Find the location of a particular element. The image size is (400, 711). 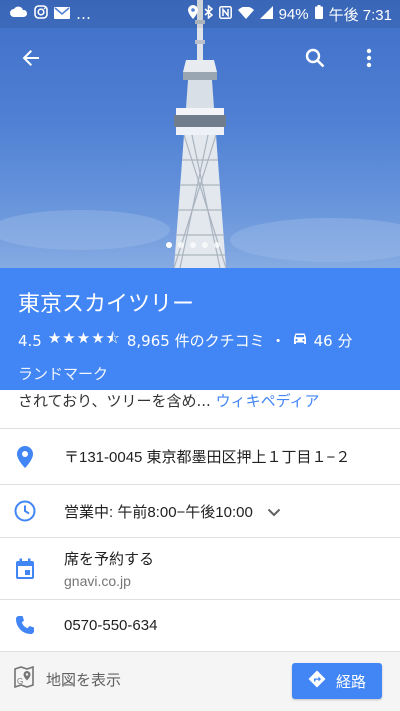

search-icon is located at coordinates (315, 58).